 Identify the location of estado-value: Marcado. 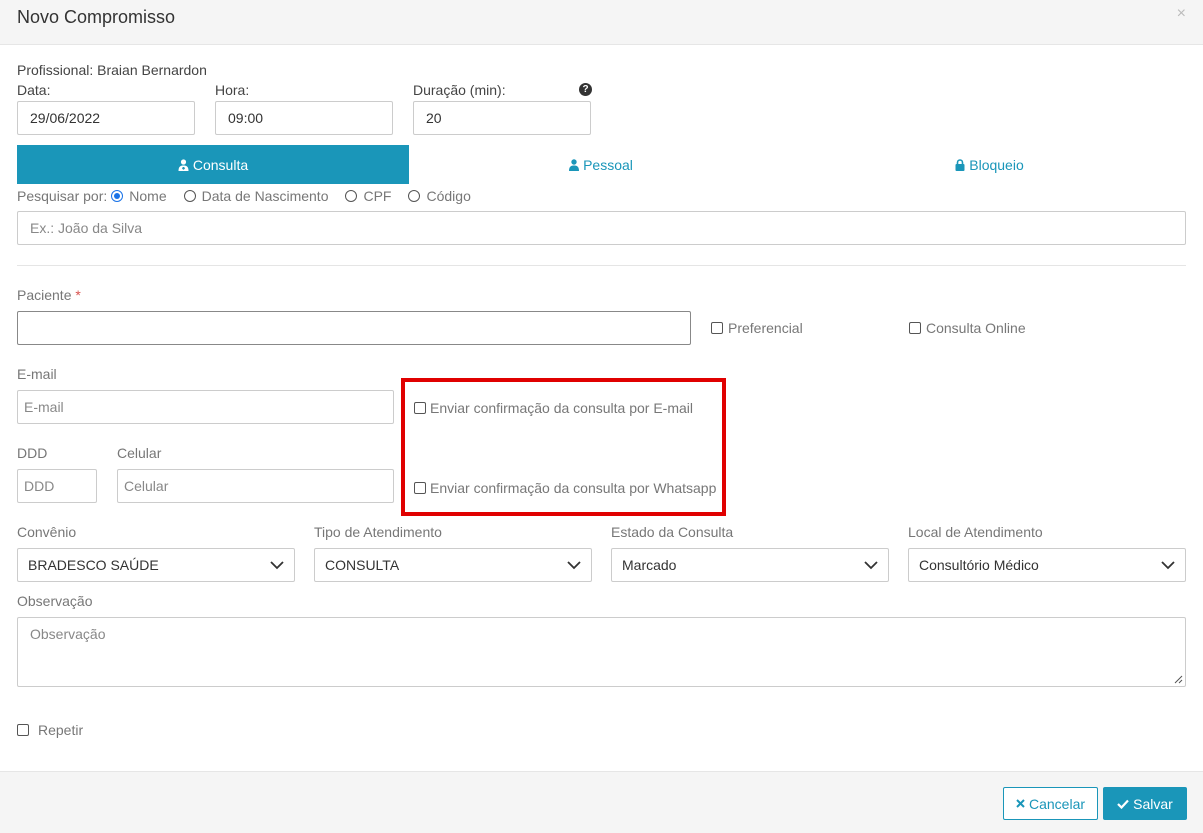
(649, 565).